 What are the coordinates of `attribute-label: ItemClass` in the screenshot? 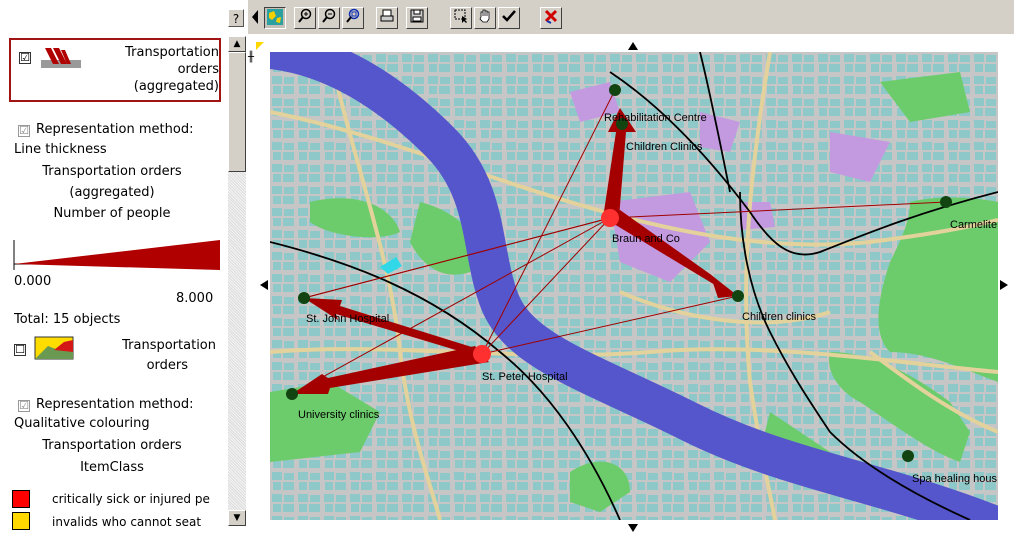 It's located at (112, 467).